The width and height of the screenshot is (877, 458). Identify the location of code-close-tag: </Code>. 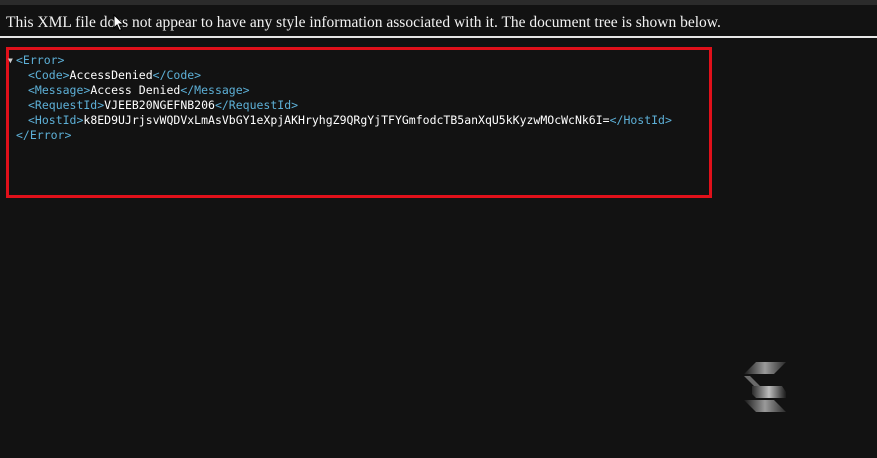
(177, 75).